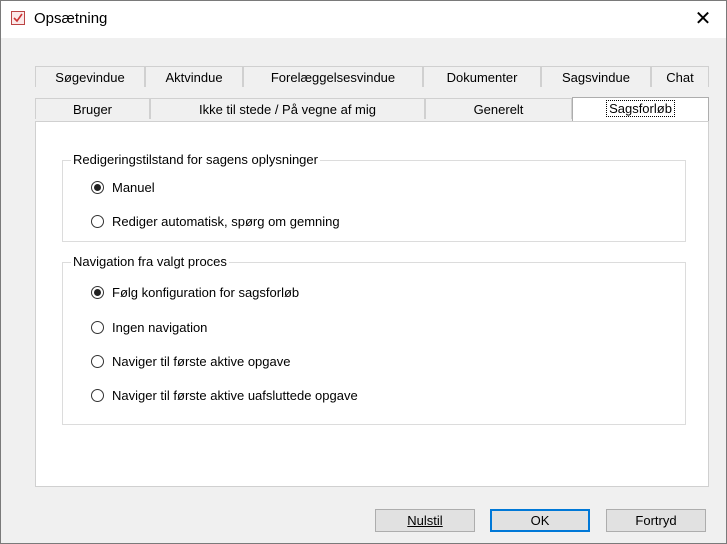 This screenshot has width=727, height=544. Describe the element at coordinates (656, 520) in the screenshot. I see `cancel-button: Fortryd` at that location.